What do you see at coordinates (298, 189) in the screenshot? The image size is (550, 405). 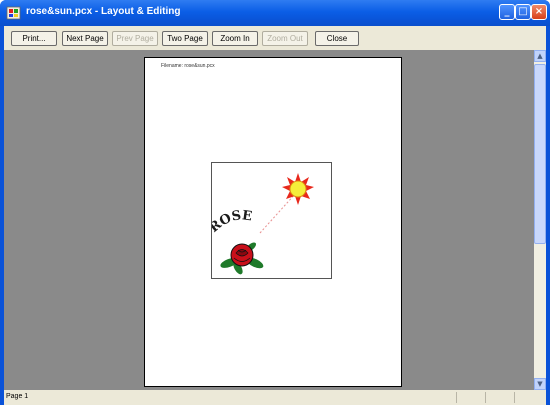 I see `sun-icon` at bounding box center [298, 189].